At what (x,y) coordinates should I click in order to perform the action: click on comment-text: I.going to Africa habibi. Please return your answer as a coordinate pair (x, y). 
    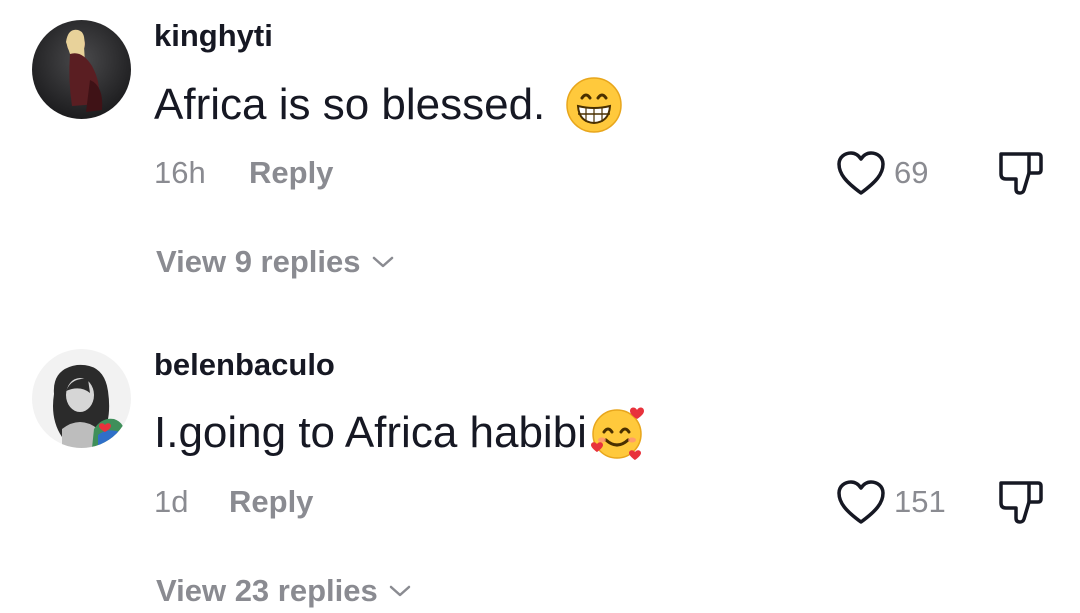
    Looking at the image, I should click on (400, 433).